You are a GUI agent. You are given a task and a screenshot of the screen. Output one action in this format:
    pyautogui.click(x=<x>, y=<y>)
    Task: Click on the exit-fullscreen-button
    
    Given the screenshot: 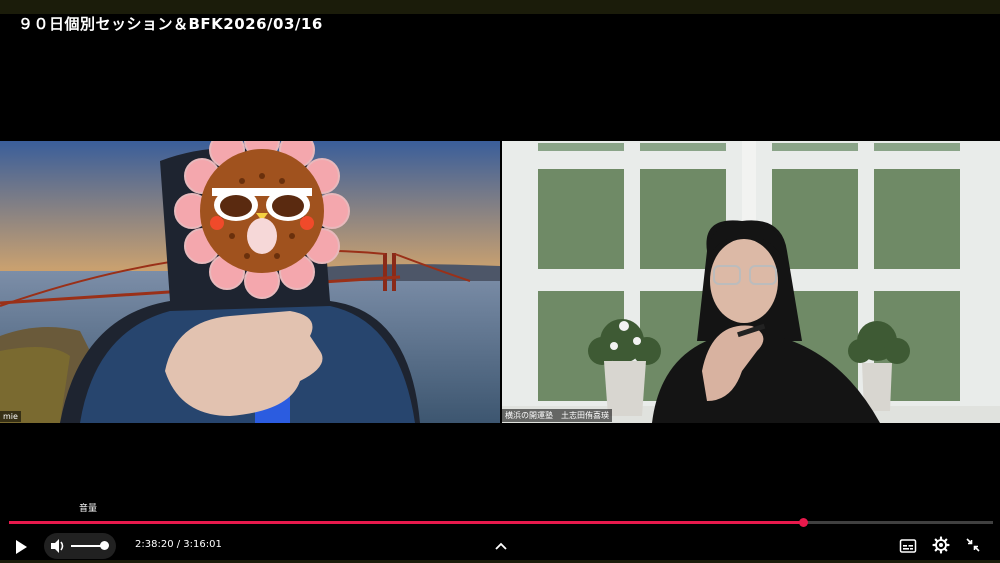 What is the action you would take?
    pyautogui.click(x=973, y=545)
    